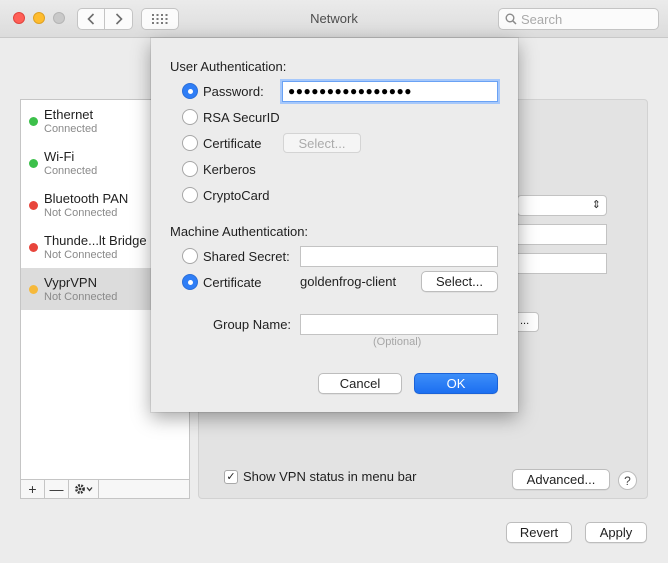 The image size is (668, 563). Describe the element at coordinates (233, 91) in the screenshot. I see `radio-label: Password:` at that location.